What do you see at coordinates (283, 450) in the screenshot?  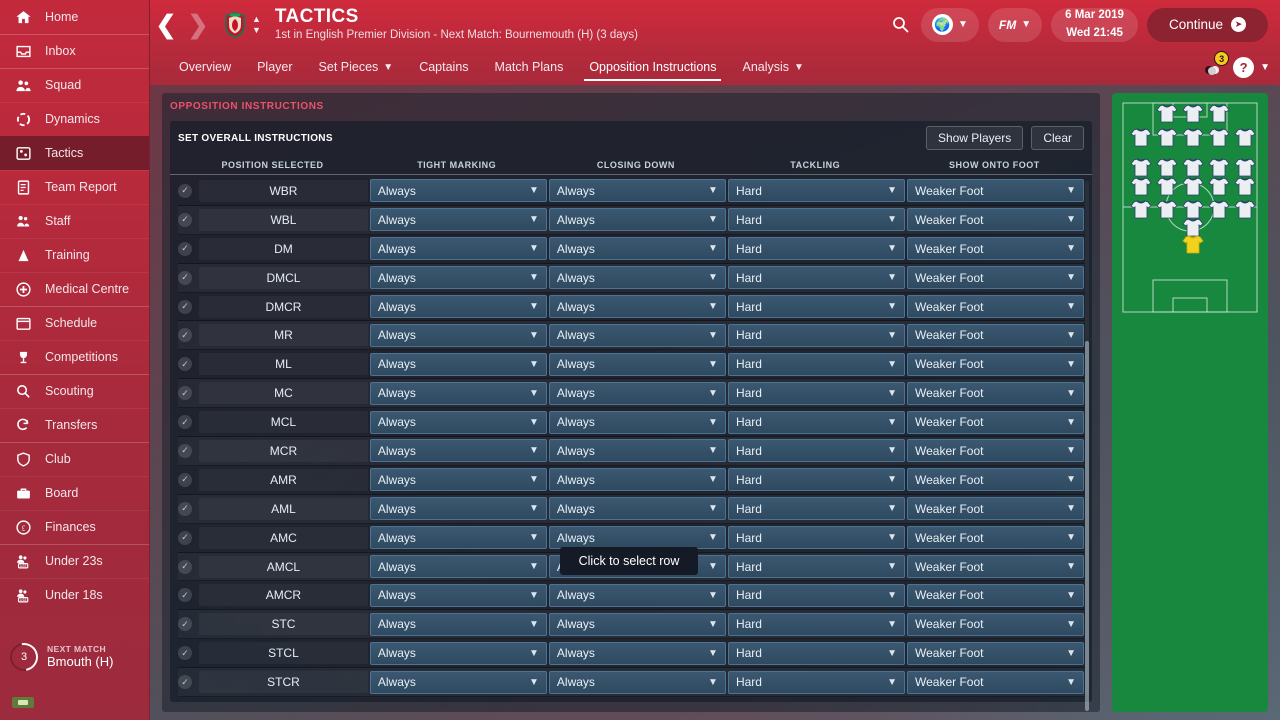 I see `position-cell: MCR` at bounding box center [283, 450].